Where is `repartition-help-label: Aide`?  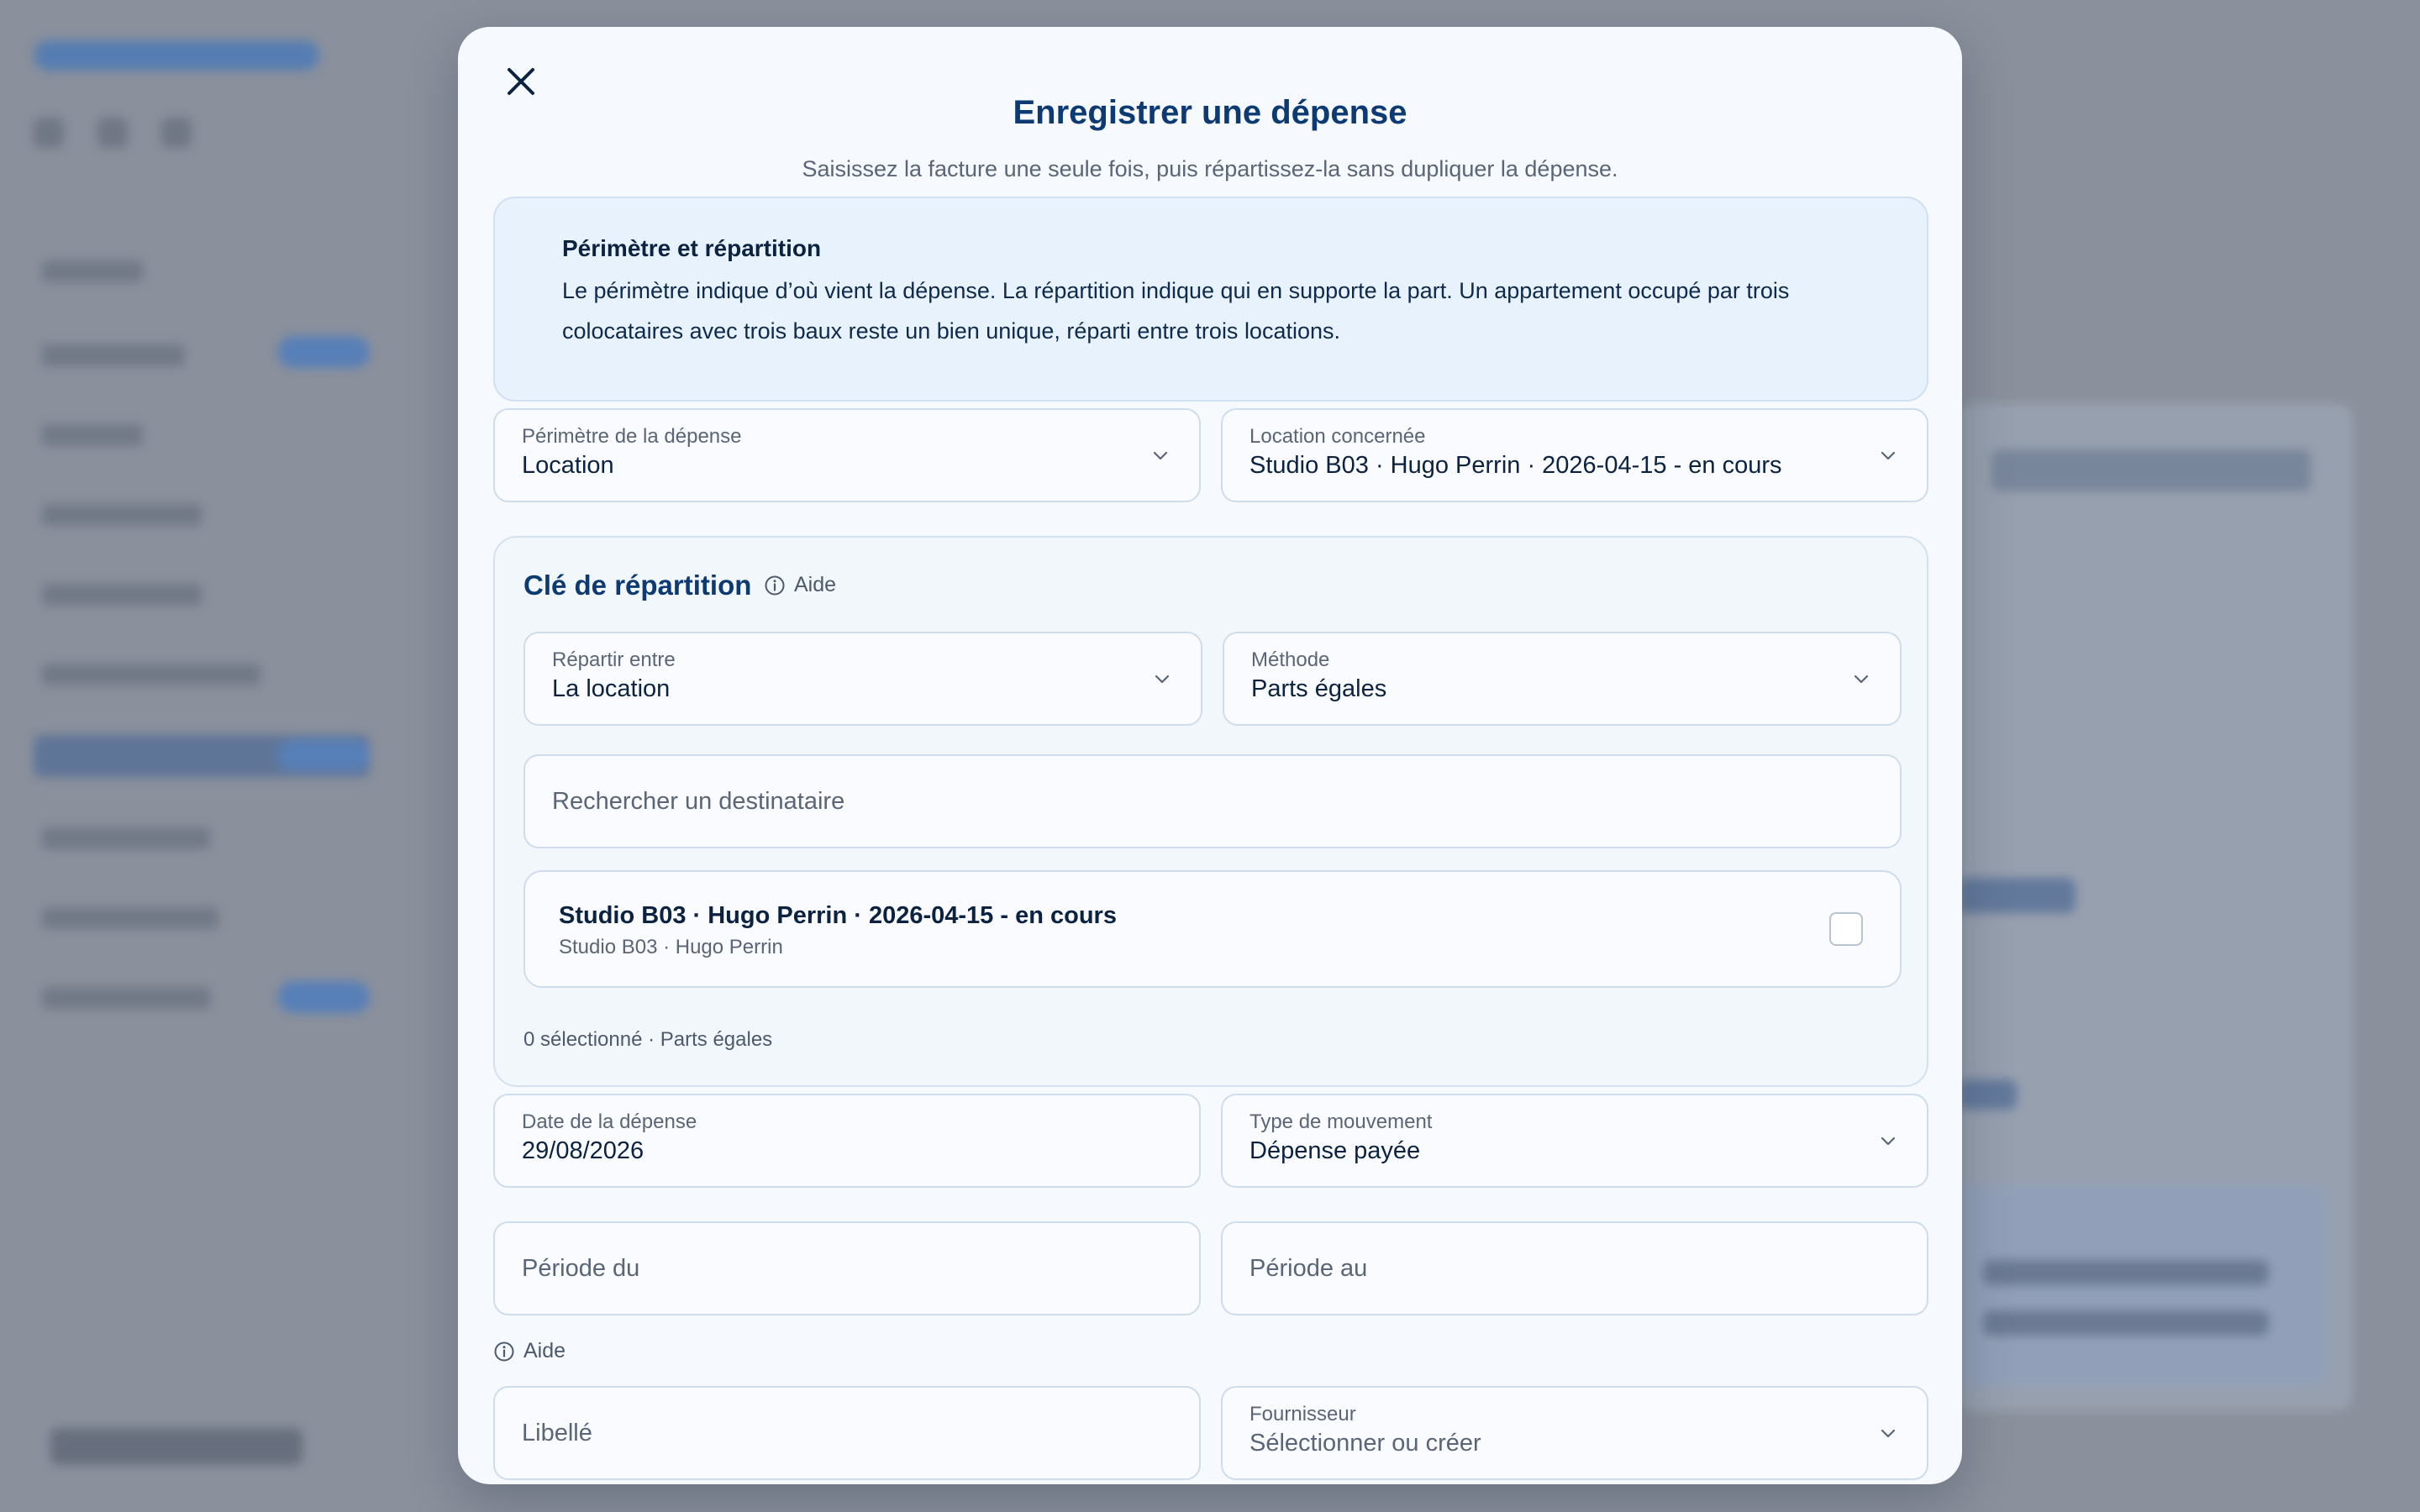 repartition-help-label: Aide is located at coordinates (815, 584).